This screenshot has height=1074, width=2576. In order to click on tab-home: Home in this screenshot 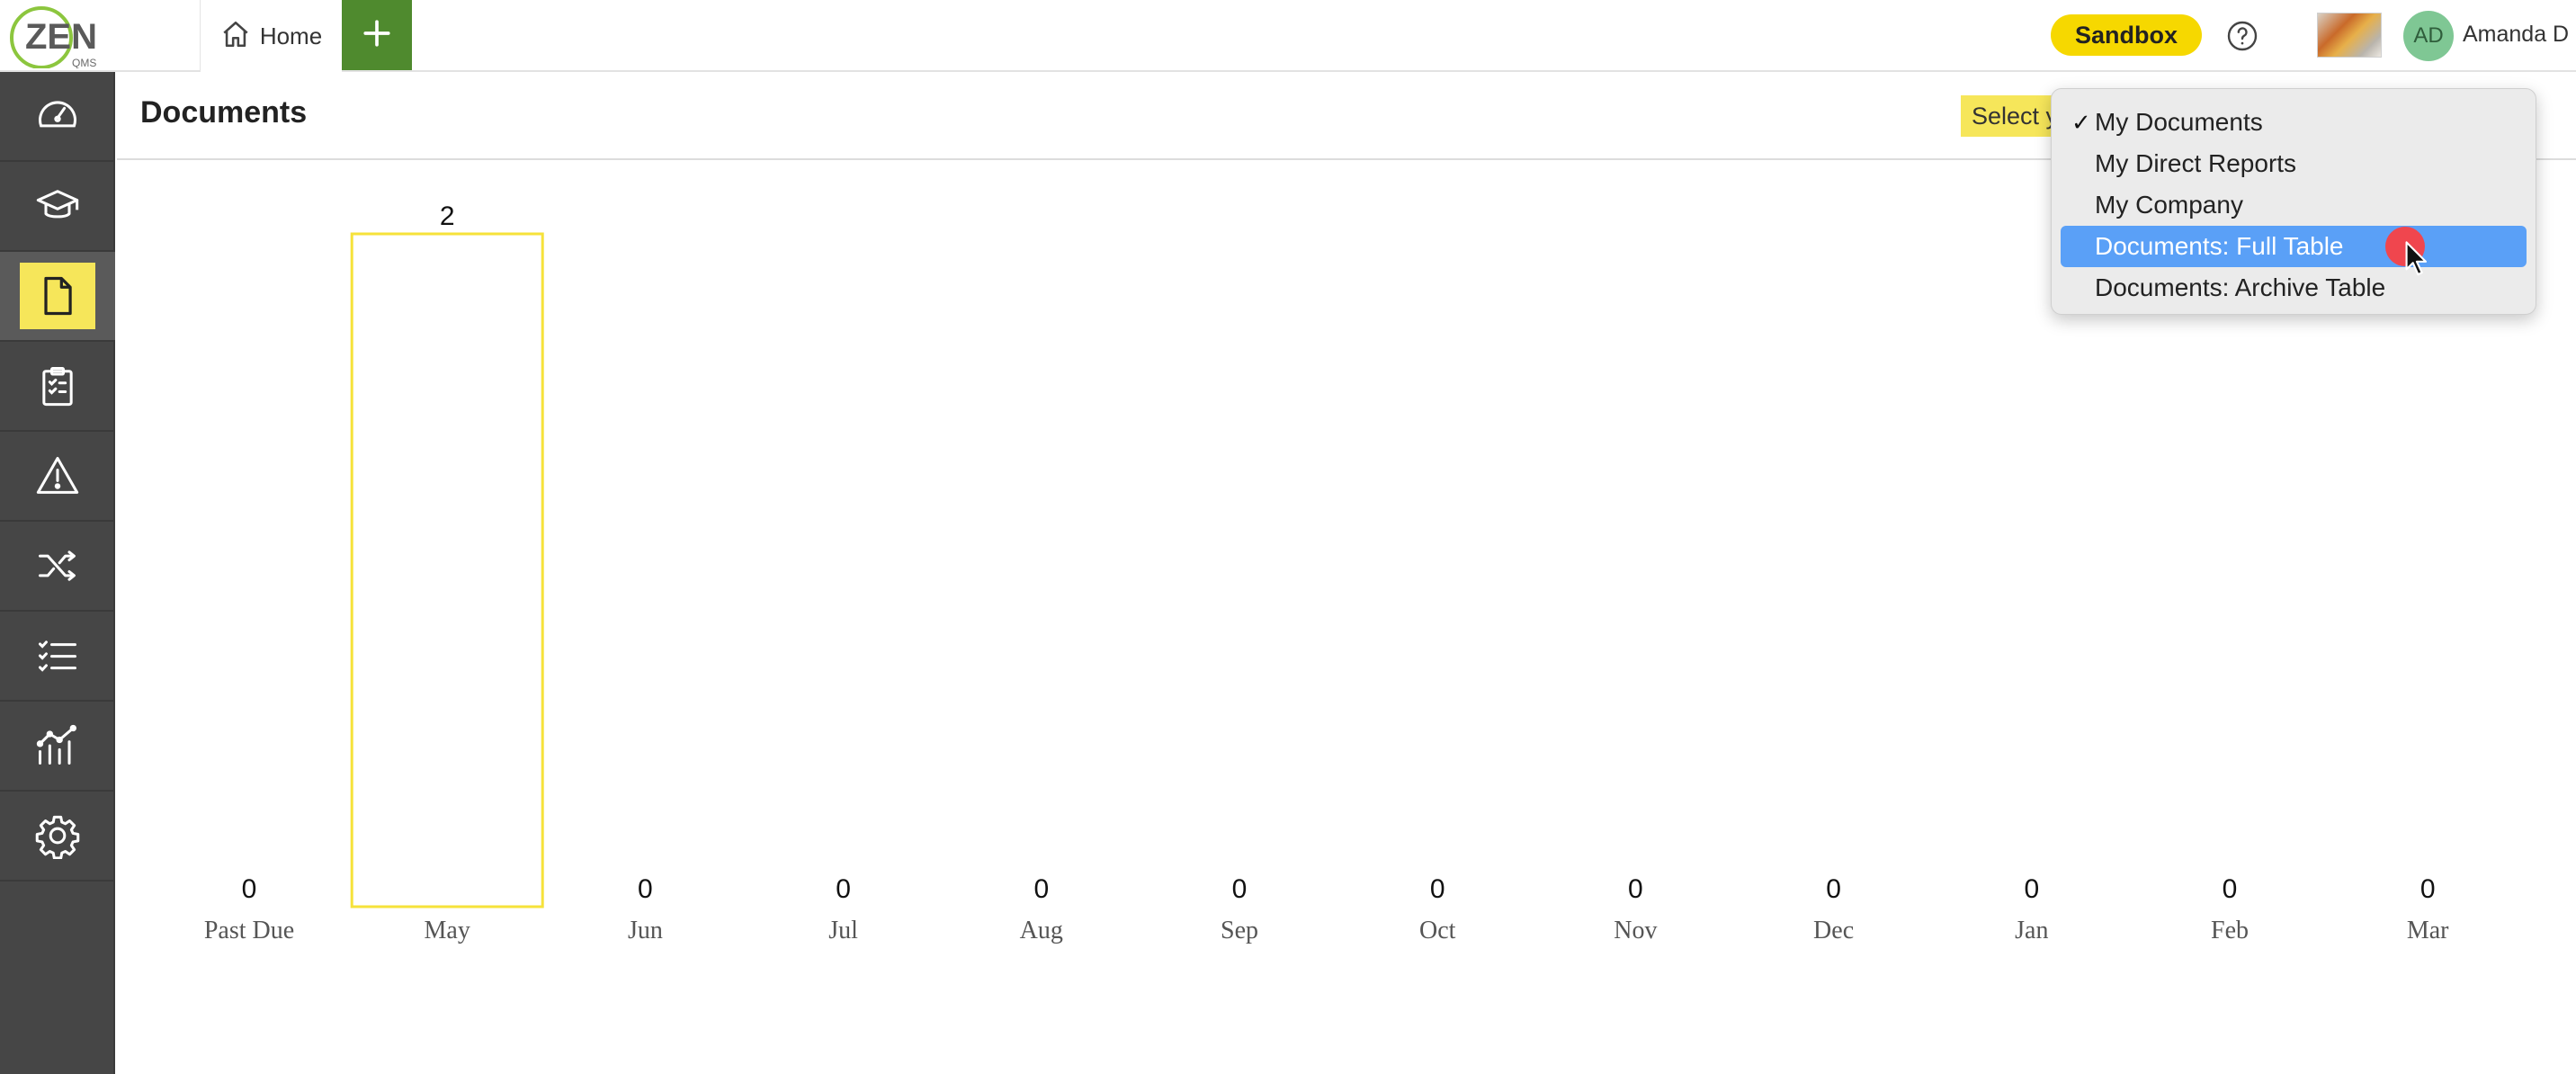, I will do `click(271, 36)`.